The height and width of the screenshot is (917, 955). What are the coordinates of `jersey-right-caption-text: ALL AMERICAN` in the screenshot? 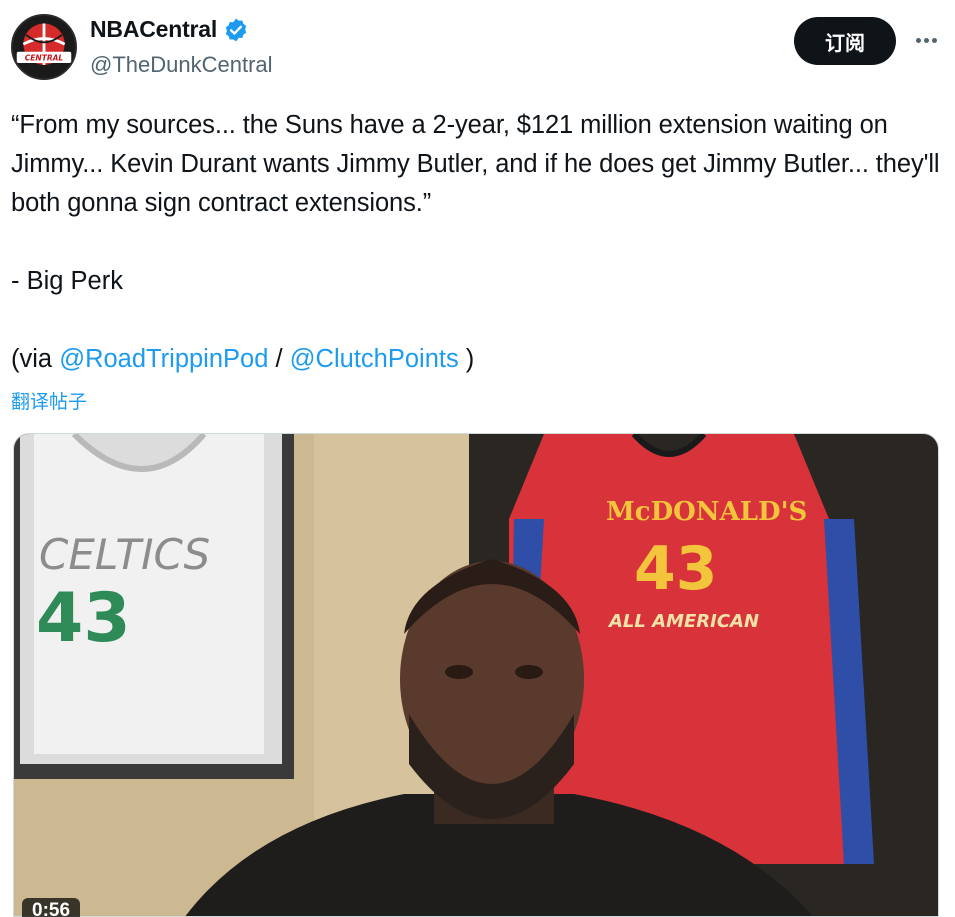 It's located at (683, 621).